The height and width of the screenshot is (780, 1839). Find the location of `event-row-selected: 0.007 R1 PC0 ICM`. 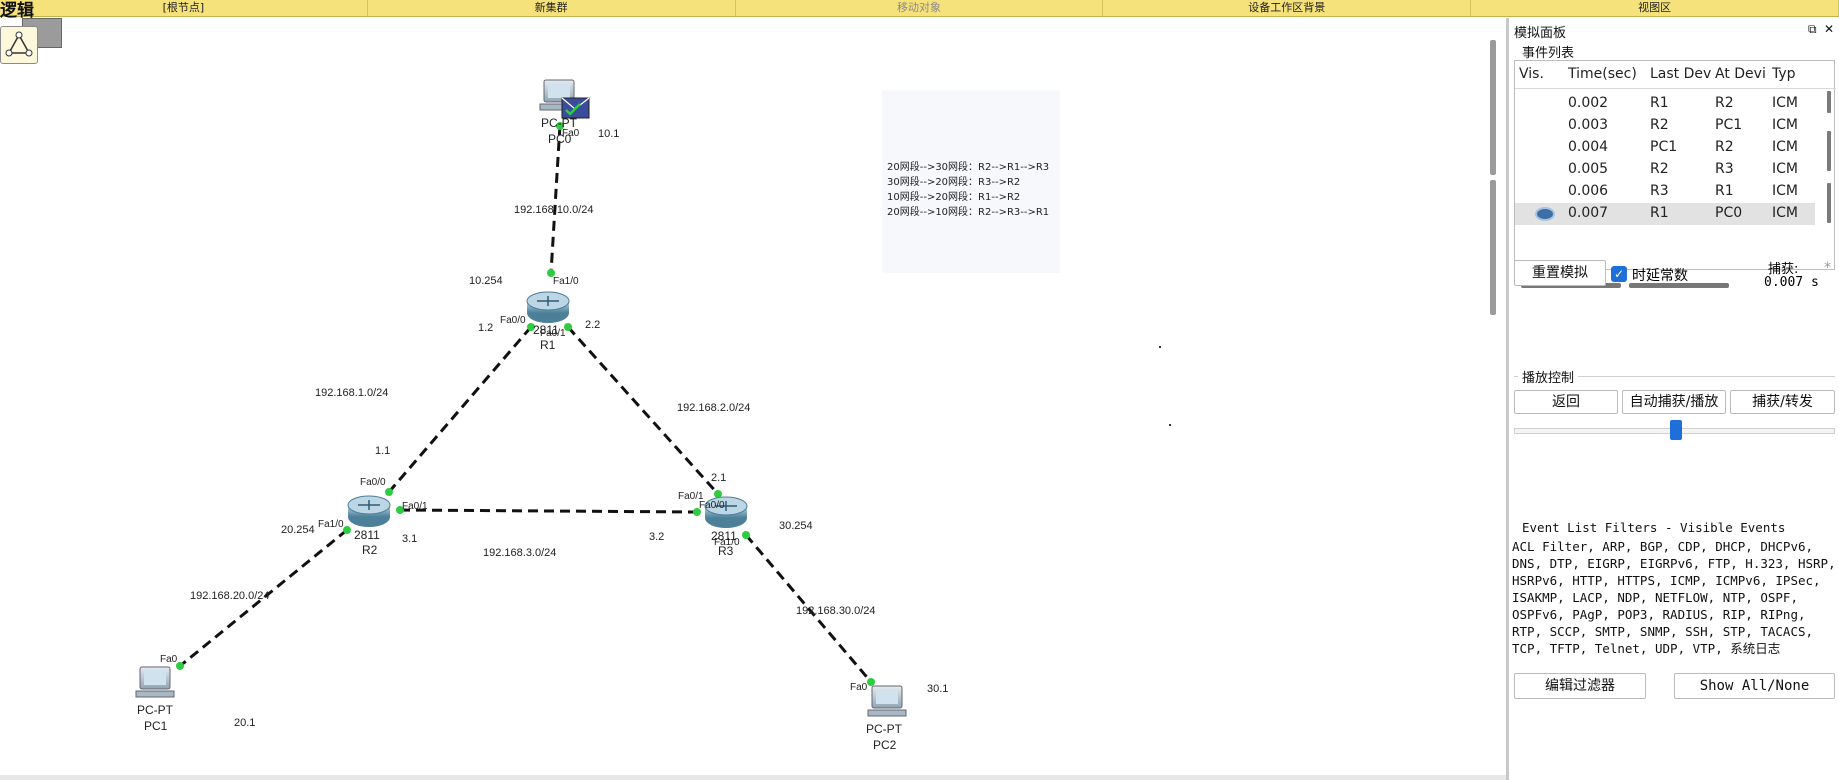

event-row-selected: 0.007 R1 PC0 ICM is located at coordinates (1665, 214).